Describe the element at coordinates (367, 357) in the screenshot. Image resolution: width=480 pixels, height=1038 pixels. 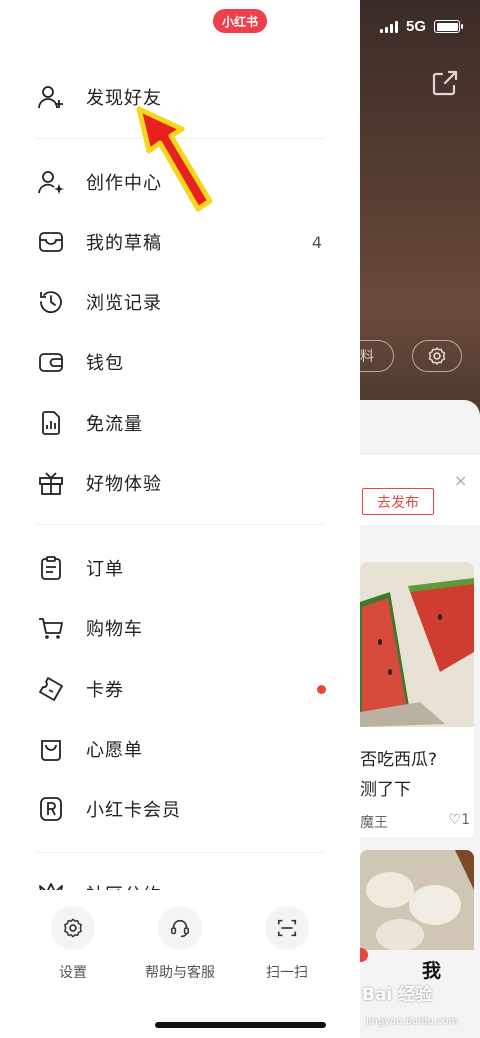
I see `edit-profile-label: 料` at that location.